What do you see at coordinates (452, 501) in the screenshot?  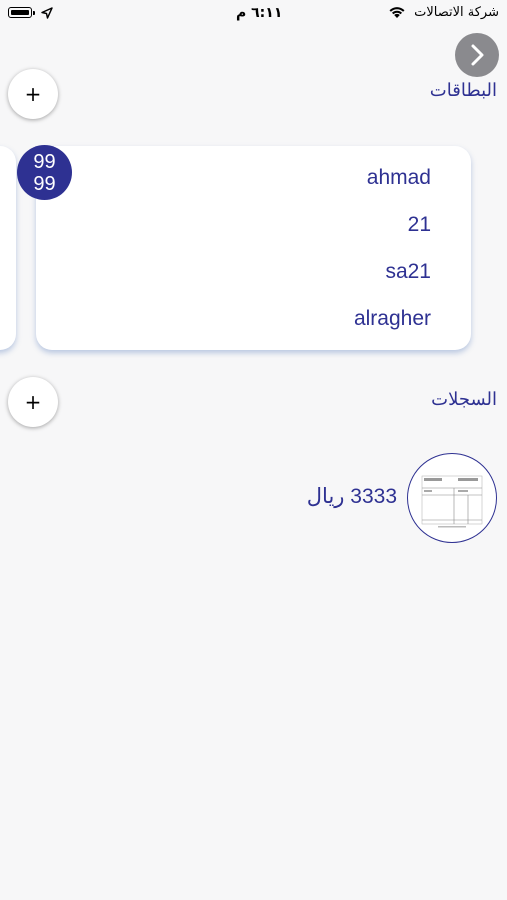 I see `invoice-document-icon` at bounding box center [452, 501].